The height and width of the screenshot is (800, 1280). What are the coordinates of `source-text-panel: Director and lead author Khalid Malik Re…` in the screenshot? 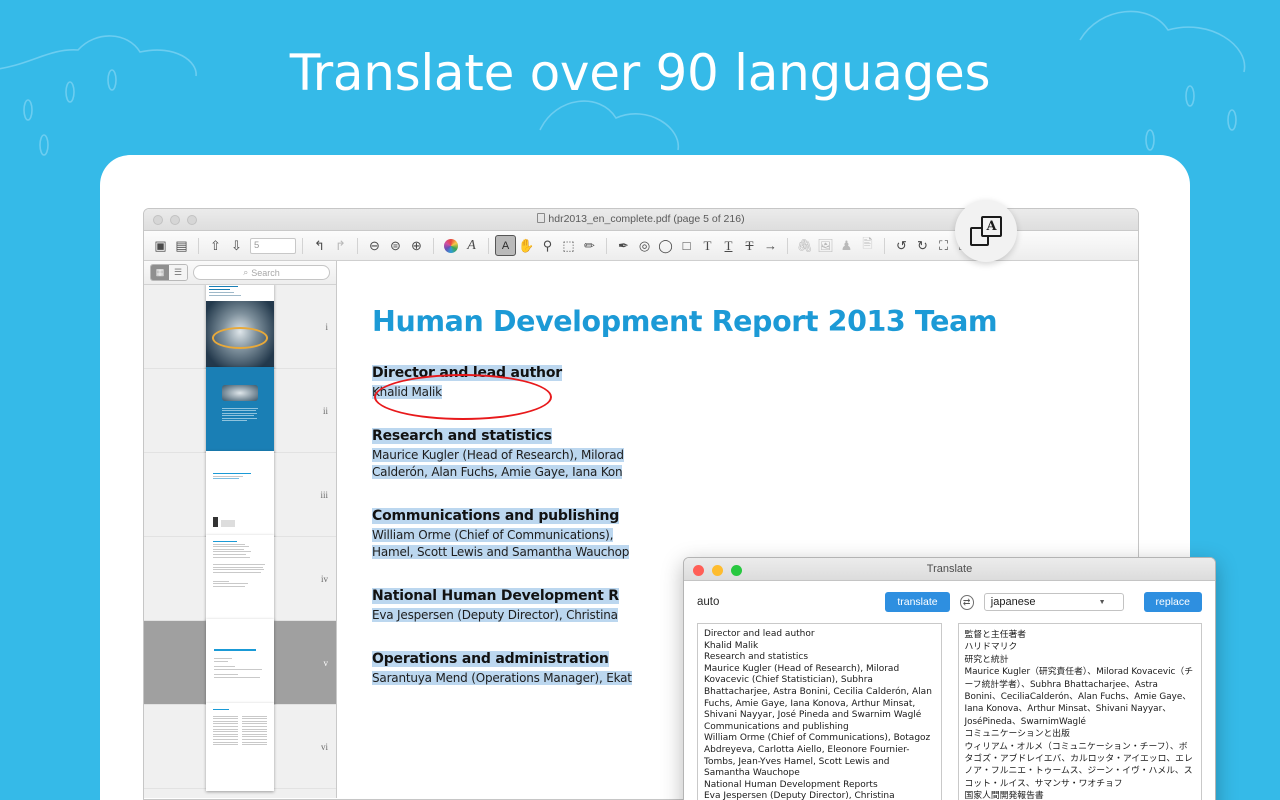 It's located at (819, 711).